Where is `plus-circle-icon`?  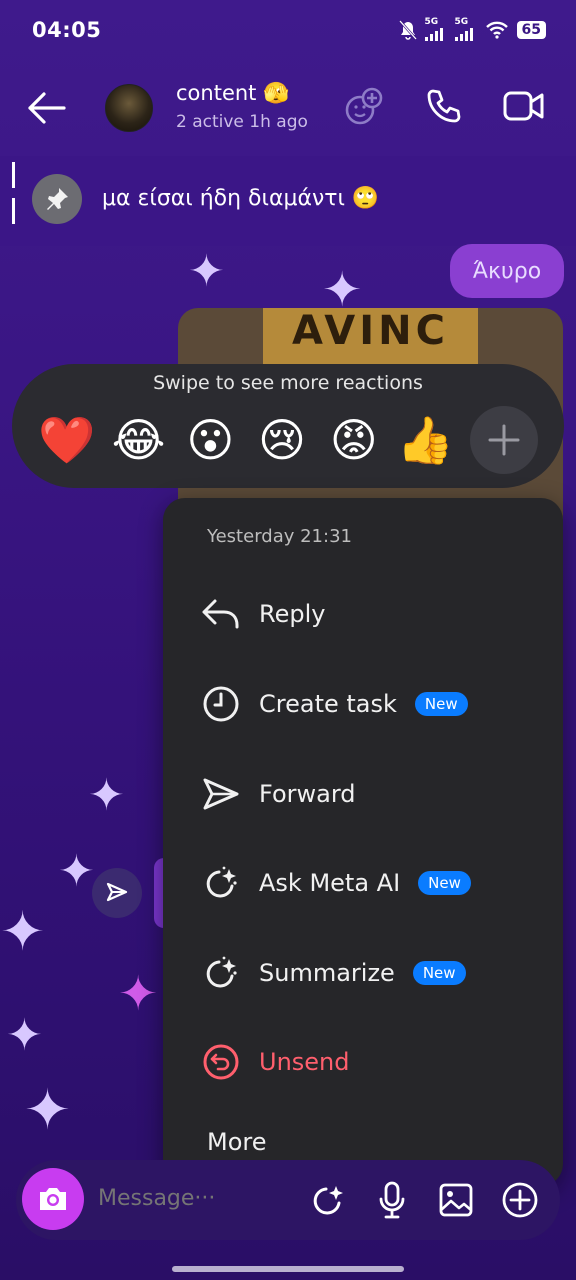
plus-circle-icon is located at coordinates (520, 1200).